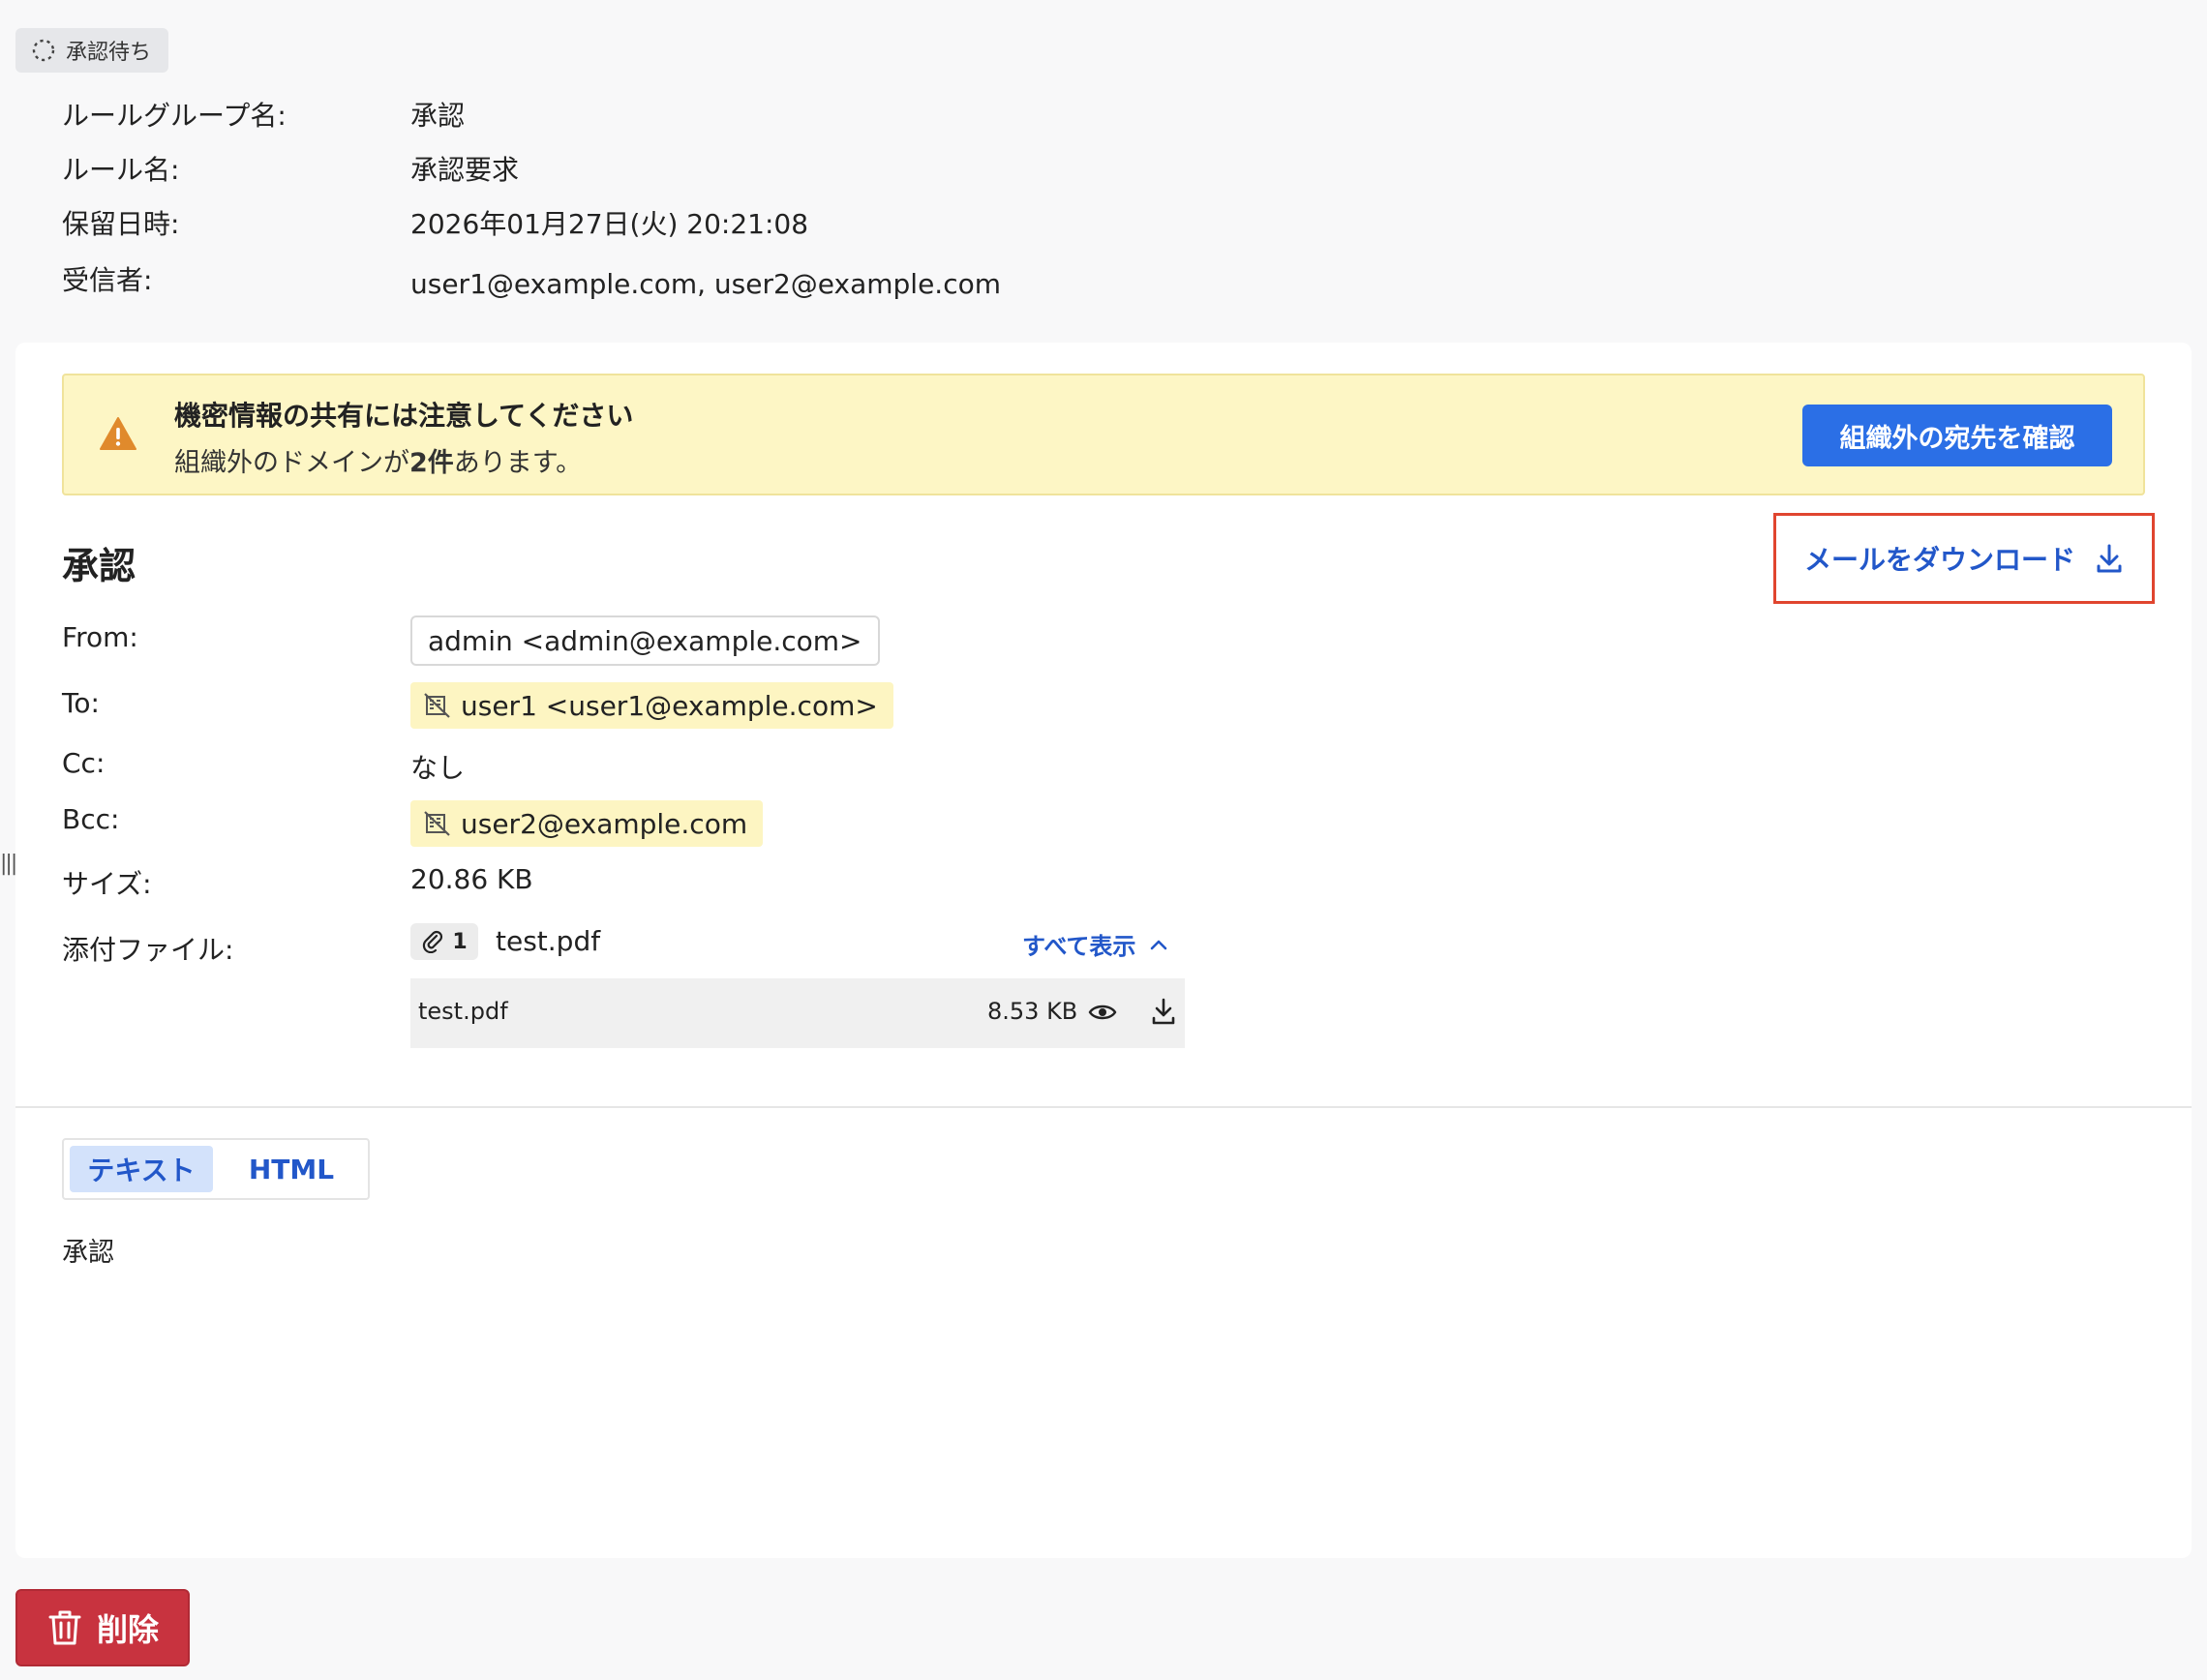  What do you see at coordinates (404, 416) in the screenshot?
I see `alert-title: 機密情報の共有には注意してください` at bounding box center [404, 416].